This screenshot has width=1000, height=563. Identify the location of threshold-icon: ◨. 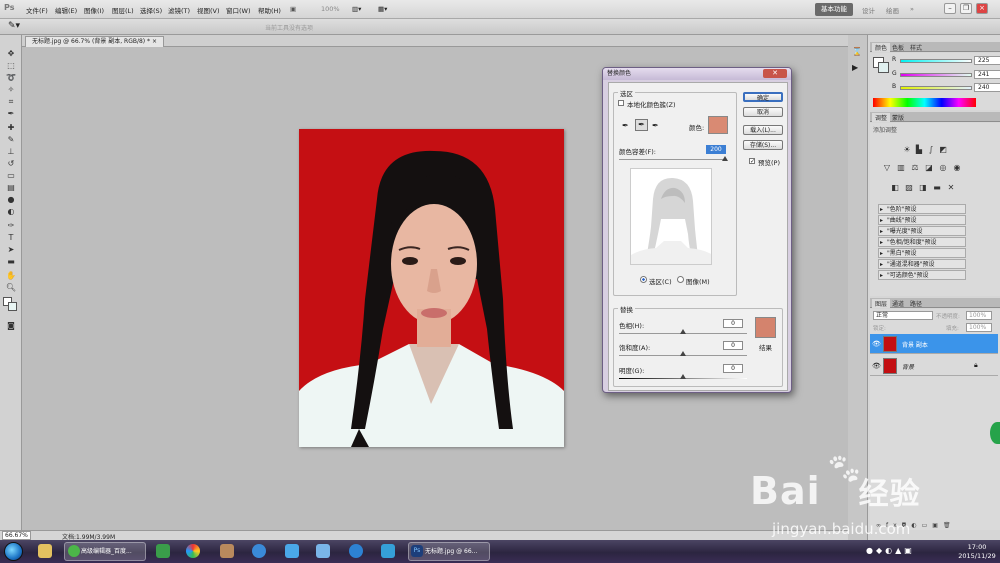
(923, 187).